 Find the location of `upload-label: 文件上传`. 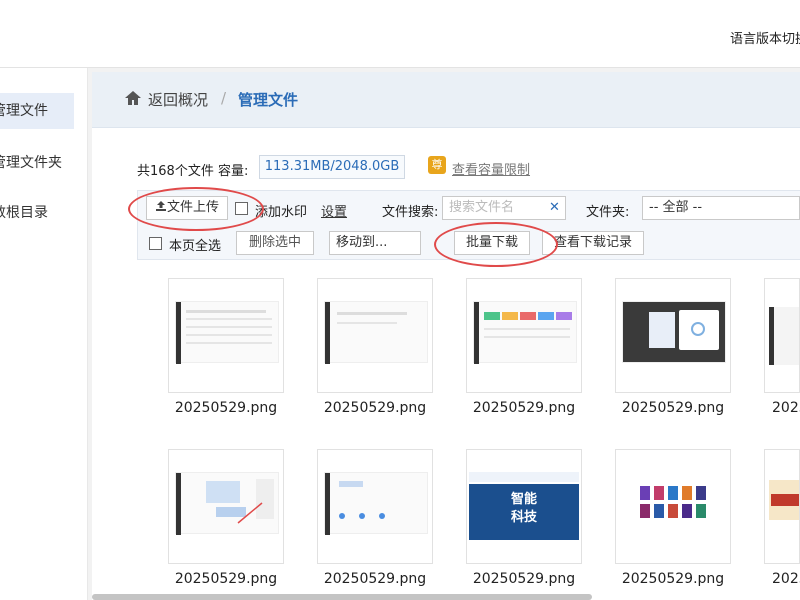

upload-label: 文件上传 is located at coordinates (192, 207).